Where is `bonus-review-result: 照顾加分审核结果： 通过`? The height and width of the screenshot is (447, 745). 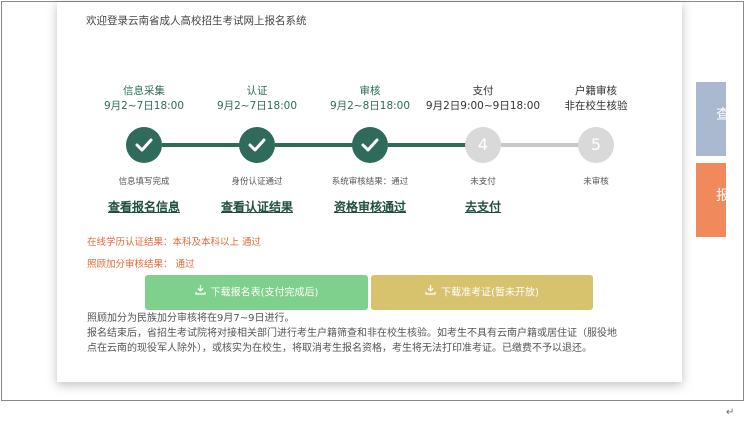 bonus-review-result: 照顾加分审核结果： 通过 is located at coordinates (141, 264).